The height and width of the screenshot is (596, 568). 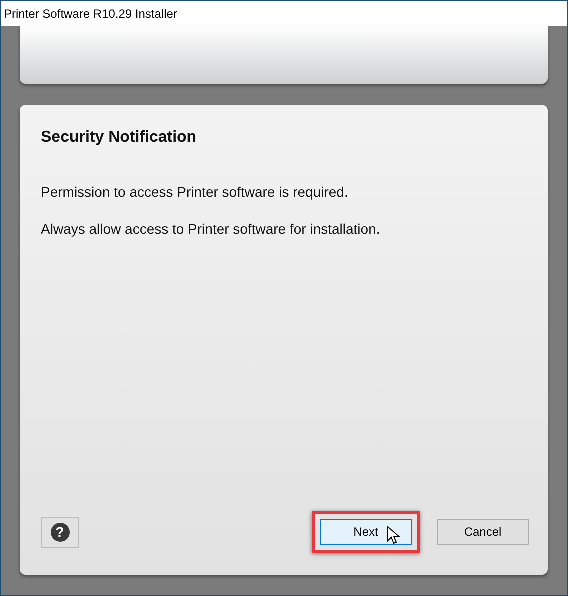 What do you see at coordinates (91, 14) in the screenshot?
I see `window-title: Printer Software R10.29 Installer` at bounding box center [91, 14].